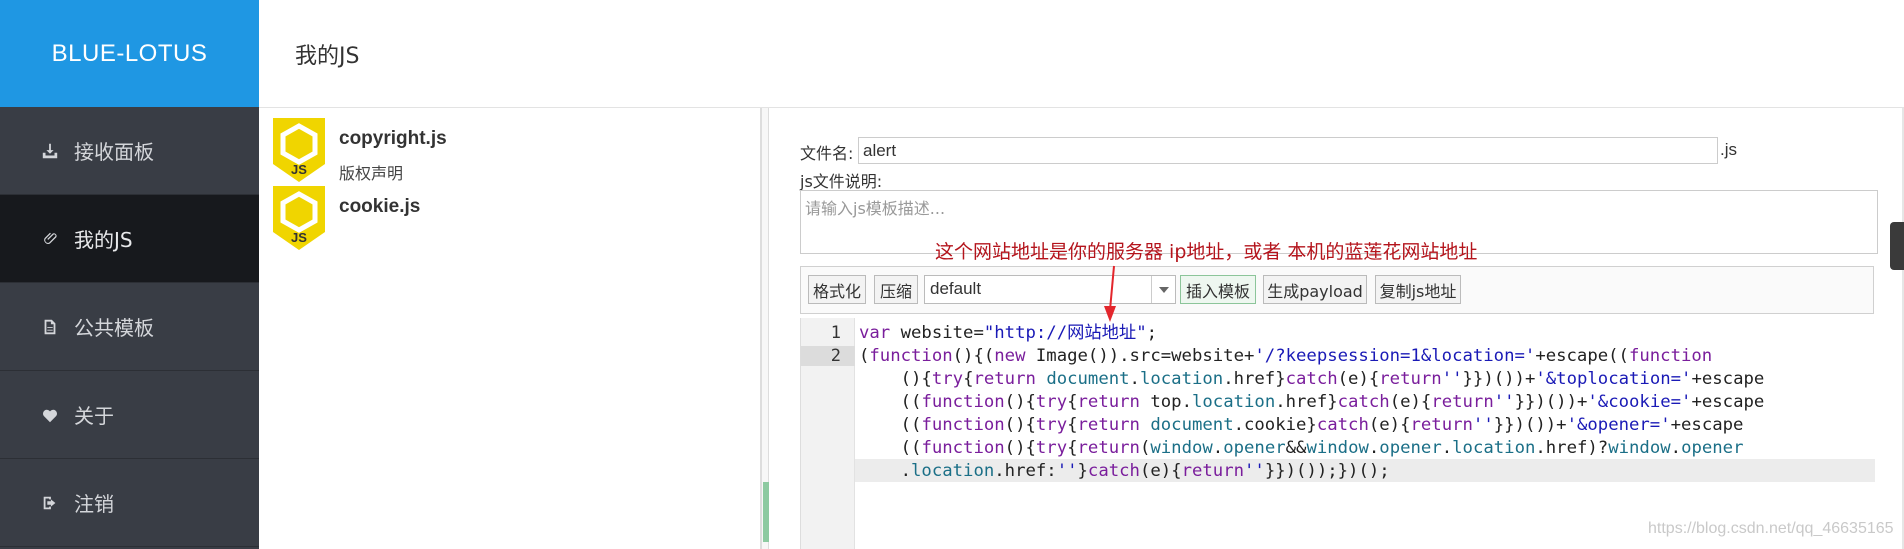 Image resolution: width=1904 pixels, height=549 pixels. I want to click on format-button: 格式化, so click(837, 289).